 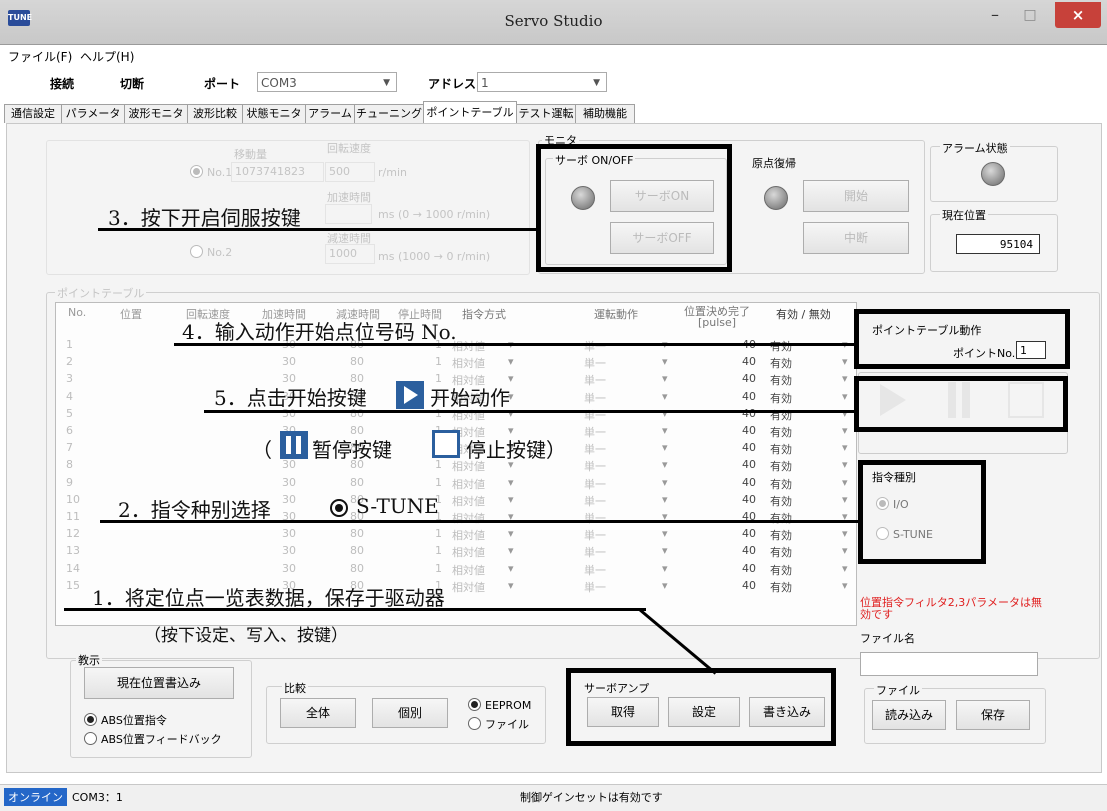 I want to click on tab-test-run: テスト運転, so click(x=546, y=113).